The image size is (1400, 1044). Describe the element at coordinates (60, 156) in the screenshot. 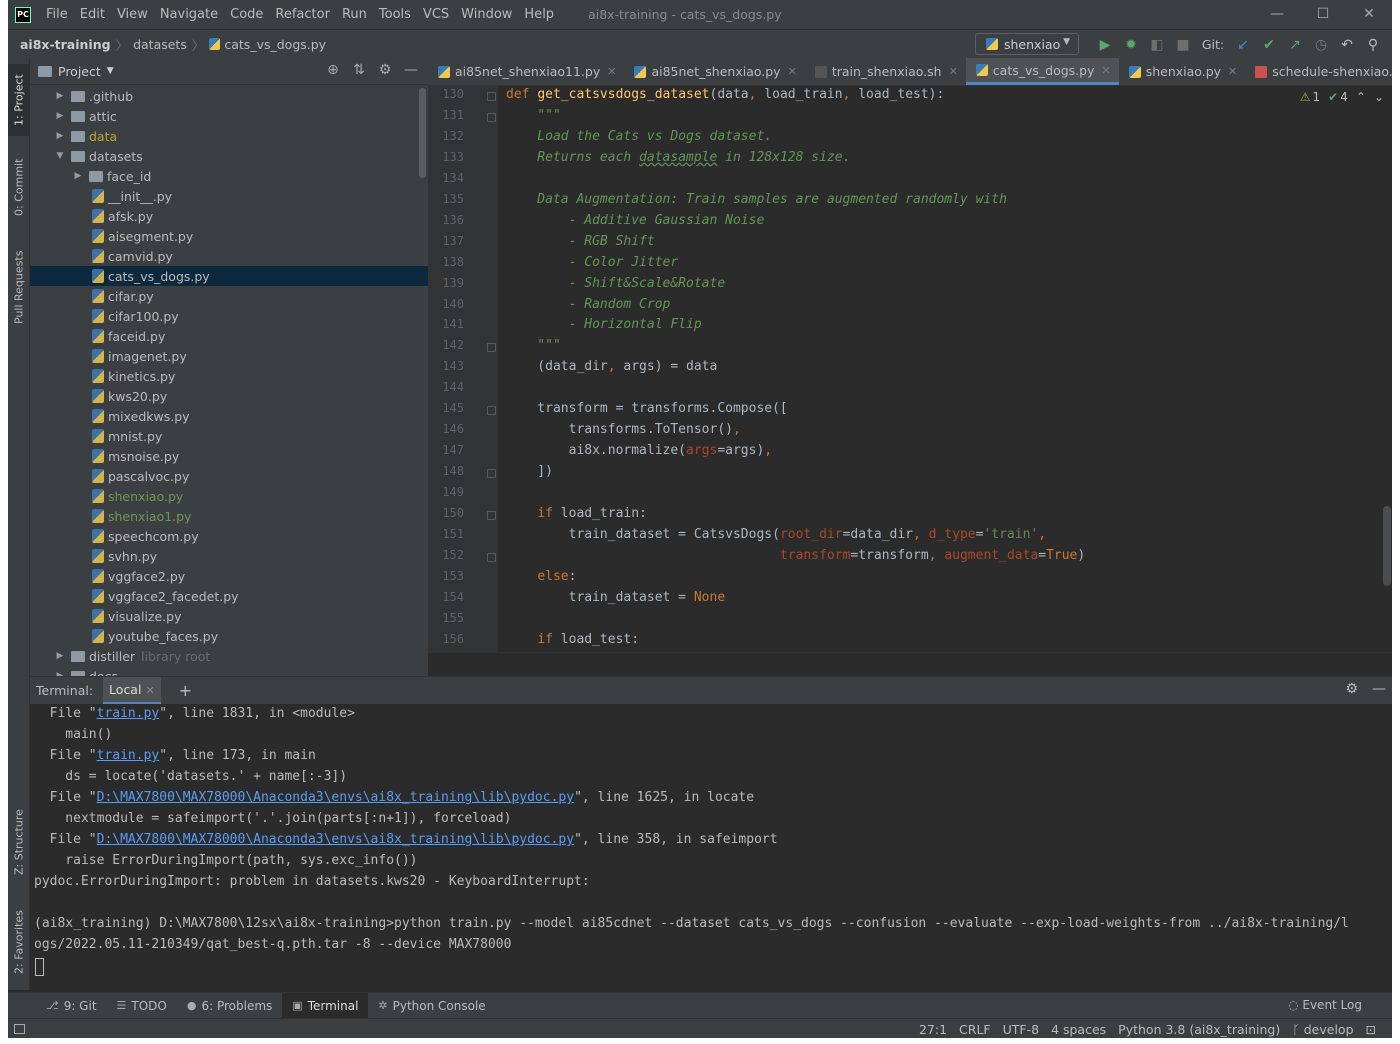

I see `chevron-down-icon: ▼` at that location.